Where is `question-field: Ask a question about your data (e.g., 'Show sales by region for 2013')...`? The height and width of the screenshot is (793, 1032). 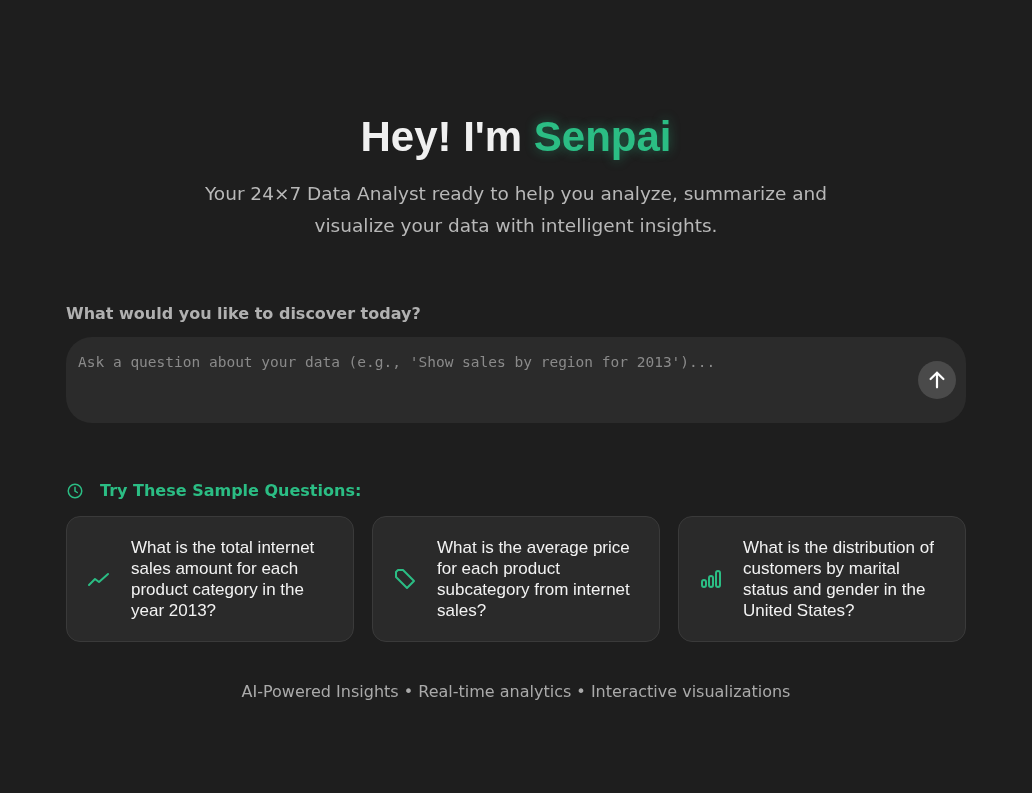 question-field: Ask a question about your data (e.g., 'Show sales by region for 2013')... is located at coordinates (488, 362).